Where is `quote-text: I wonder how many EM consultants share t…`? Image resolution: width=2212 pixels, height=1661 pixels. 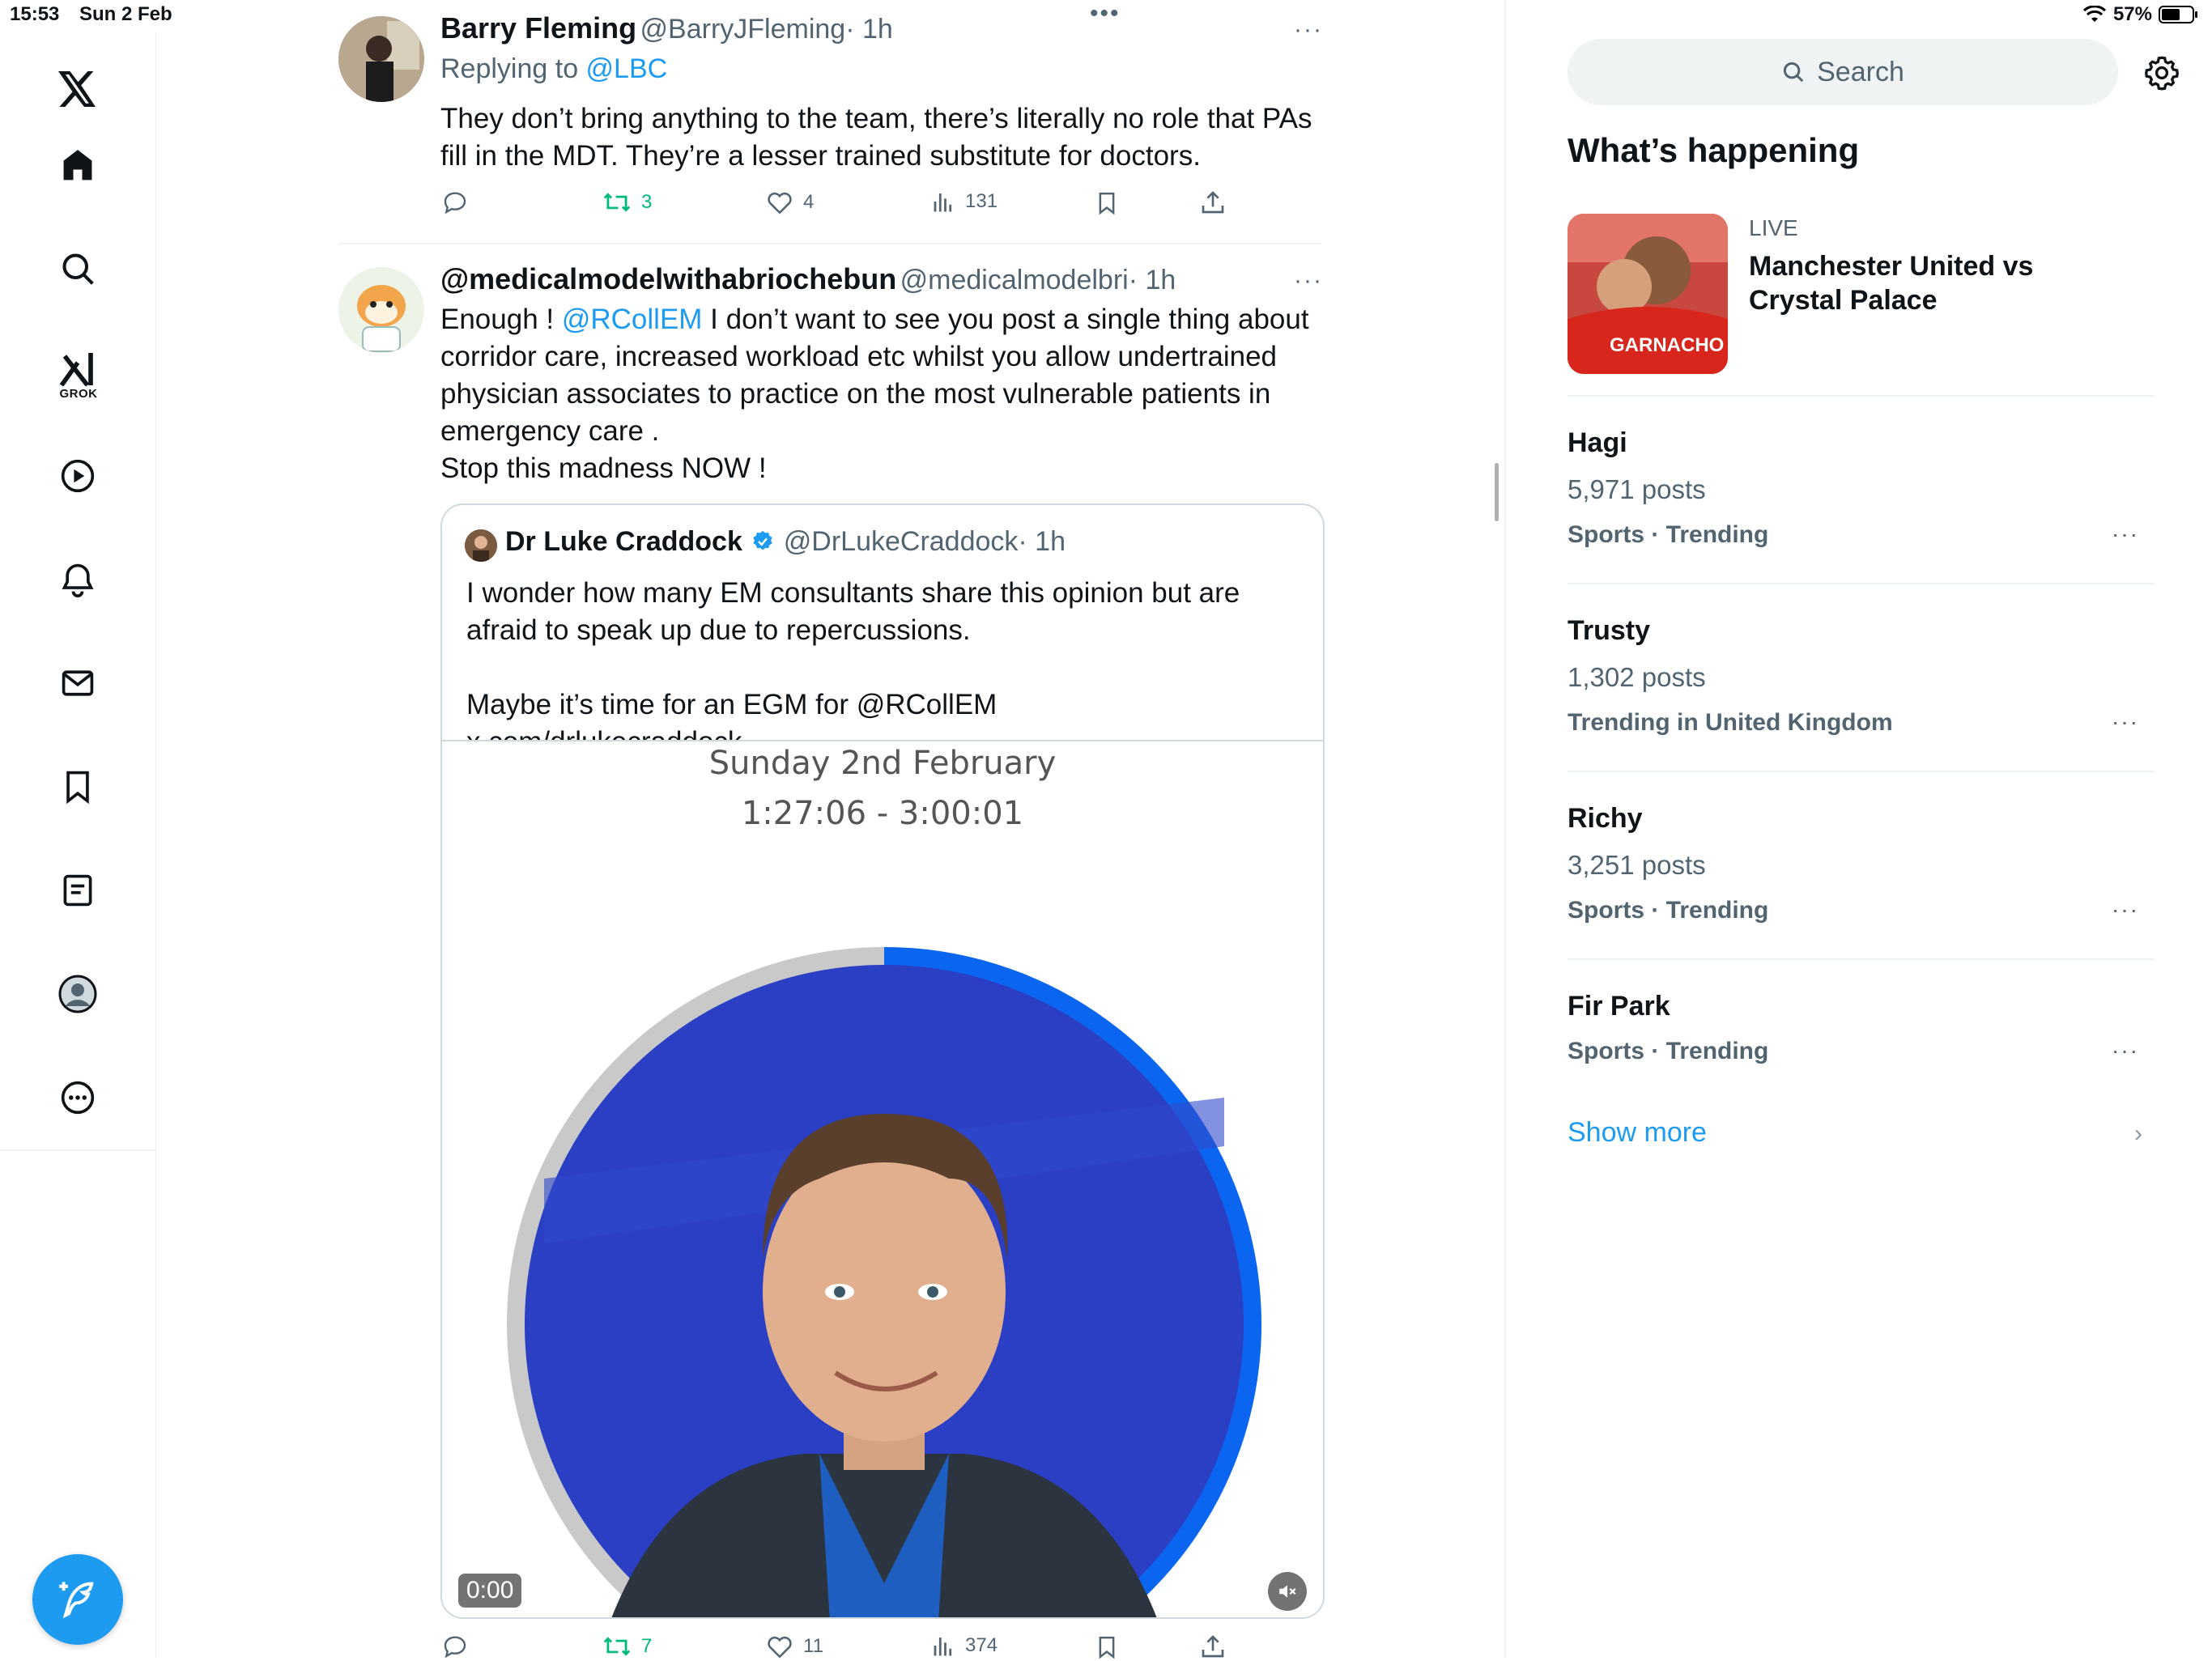
quote-text: I wonder how many EM consultants share t… is located at coordinates (875, 668).